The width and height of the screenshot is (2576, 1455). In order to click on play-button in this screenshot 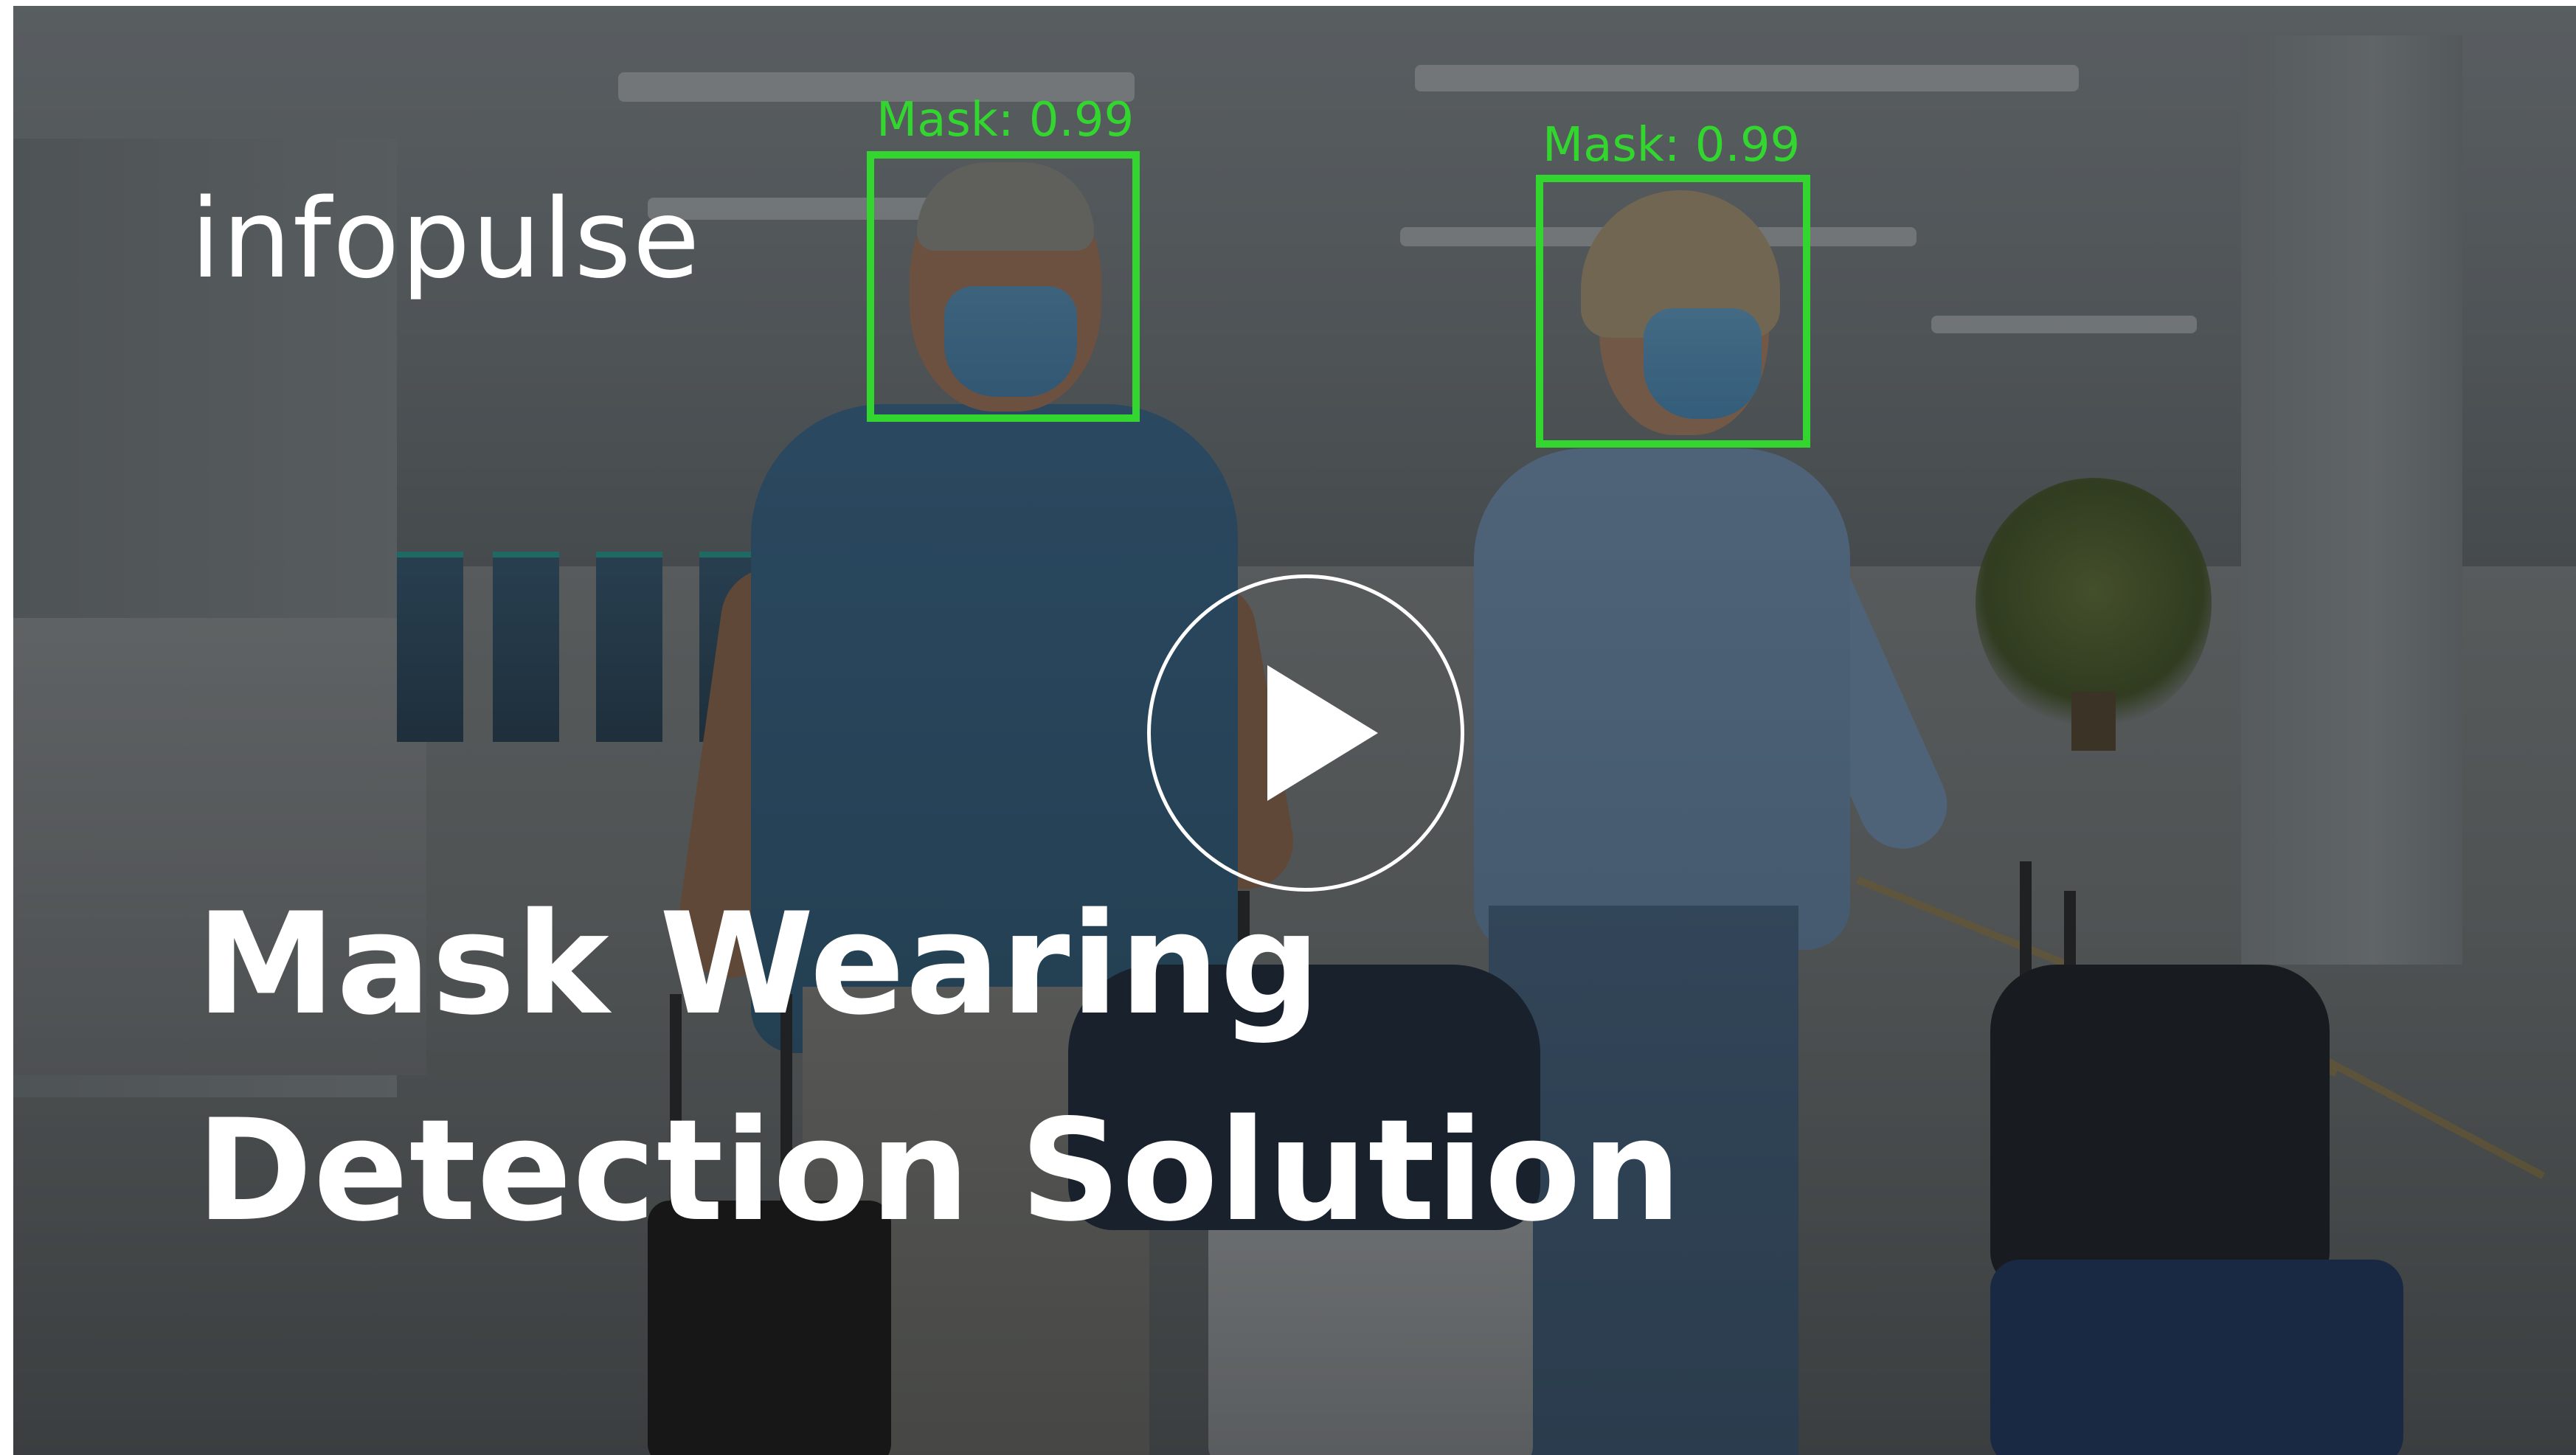, I will do `click(1306, 733)`.